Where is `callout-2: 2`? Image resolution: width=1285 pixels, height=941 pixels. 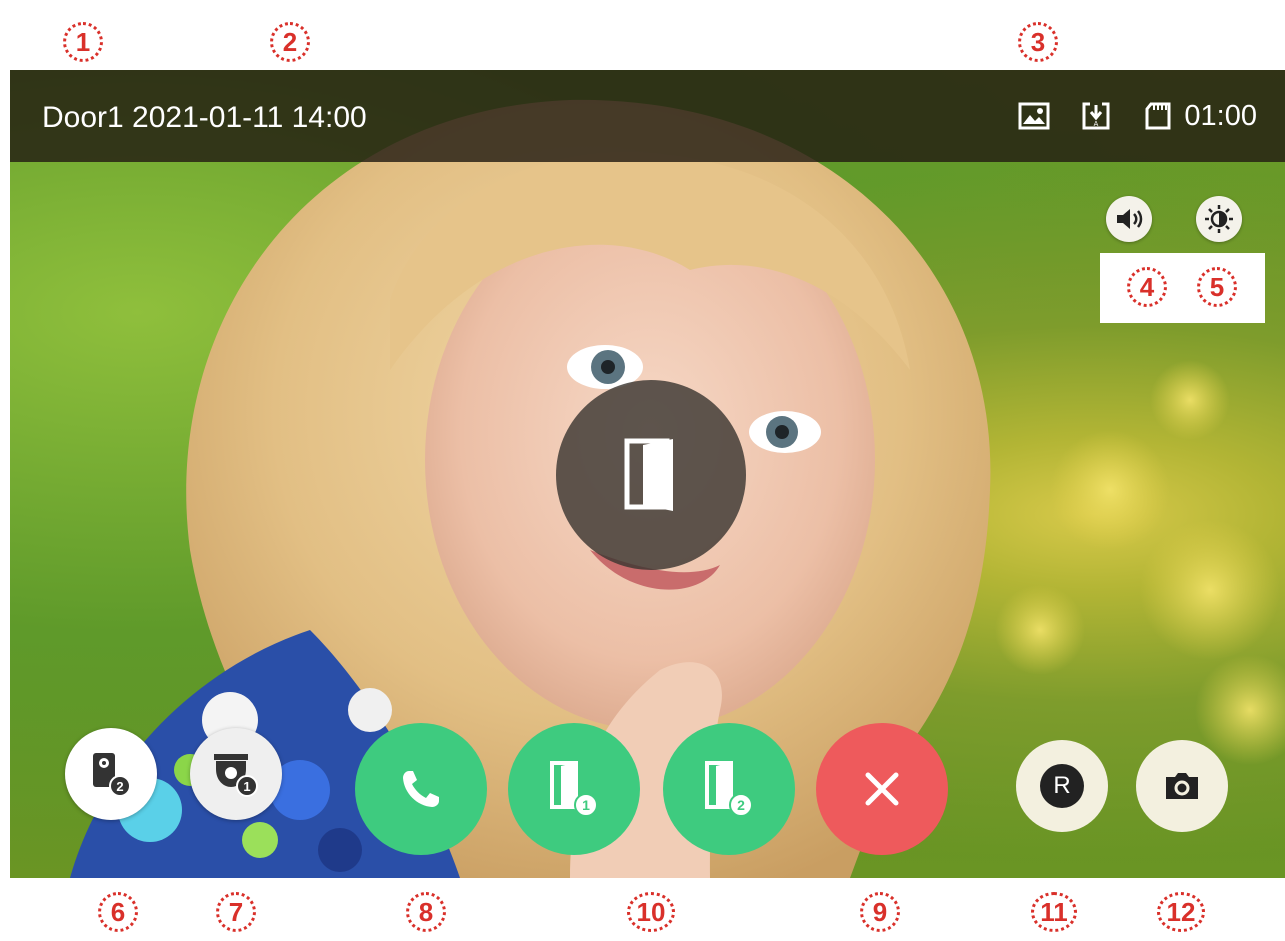
callout-2: 2 is located at coordinates (290, 42).